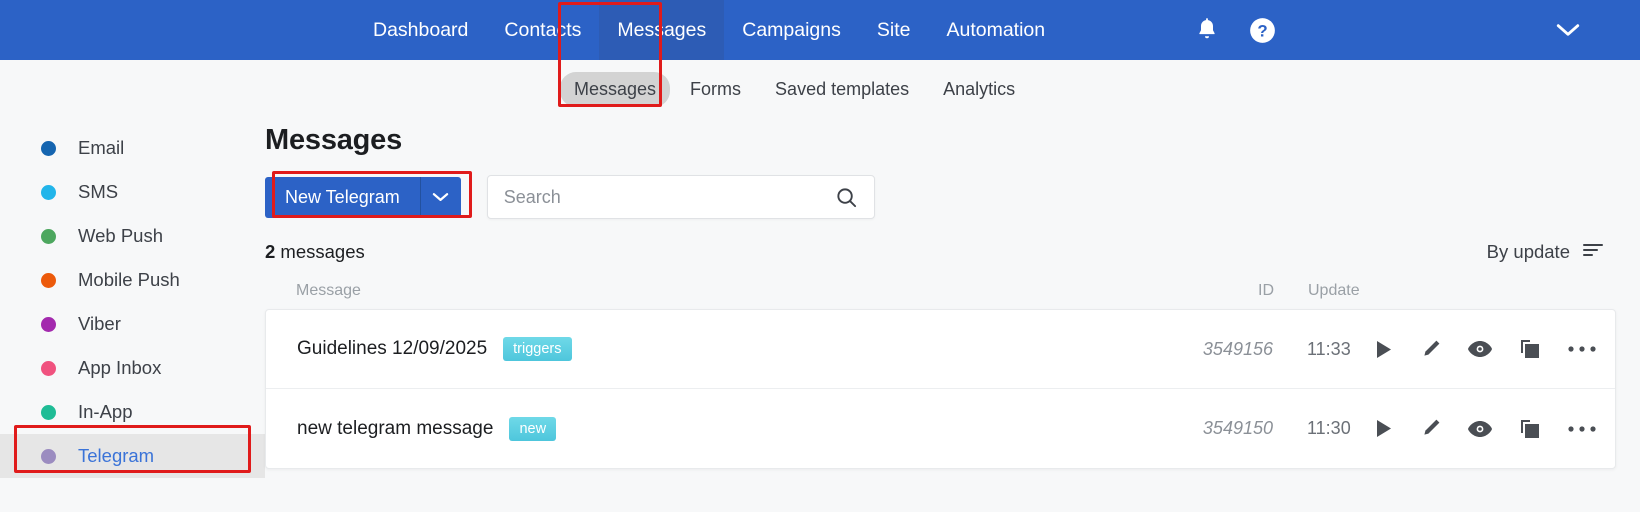  Describe the element at coordinates (1568, 30) in the screenshot. I see `account-chevron-down-icon` at that location.